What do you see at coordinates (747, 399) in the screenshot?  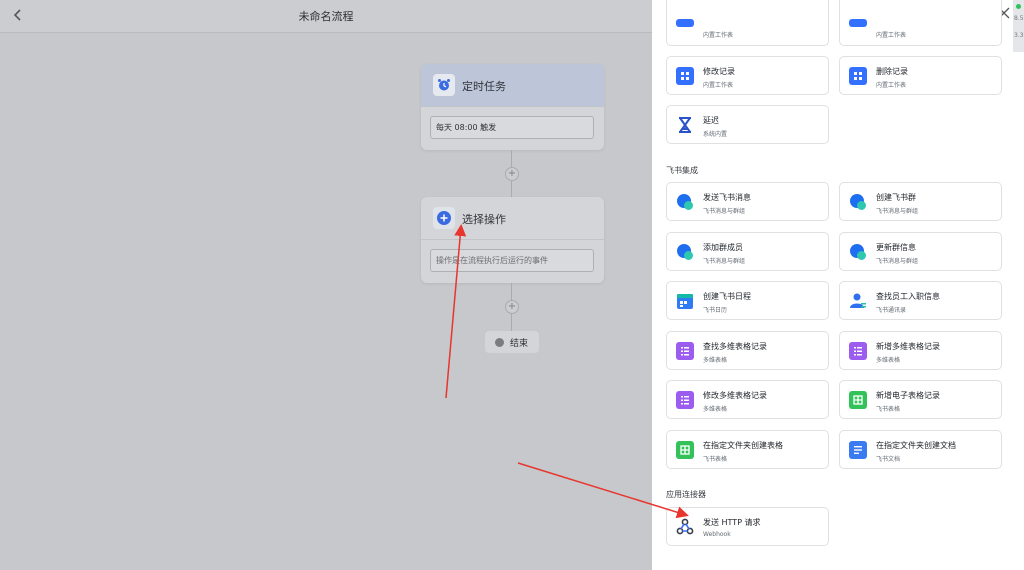 I see `action-card-modify-base-record: 修改多维表格记录 多维表格` at bounding box center [747, 399].